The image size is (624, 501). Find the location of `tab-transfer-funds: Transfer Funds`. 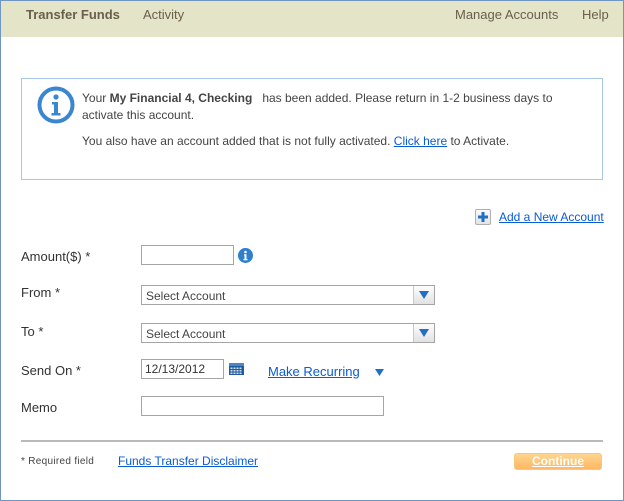

tab-transfer-funds: Transfer Funds is located at coordinates (73, 14).